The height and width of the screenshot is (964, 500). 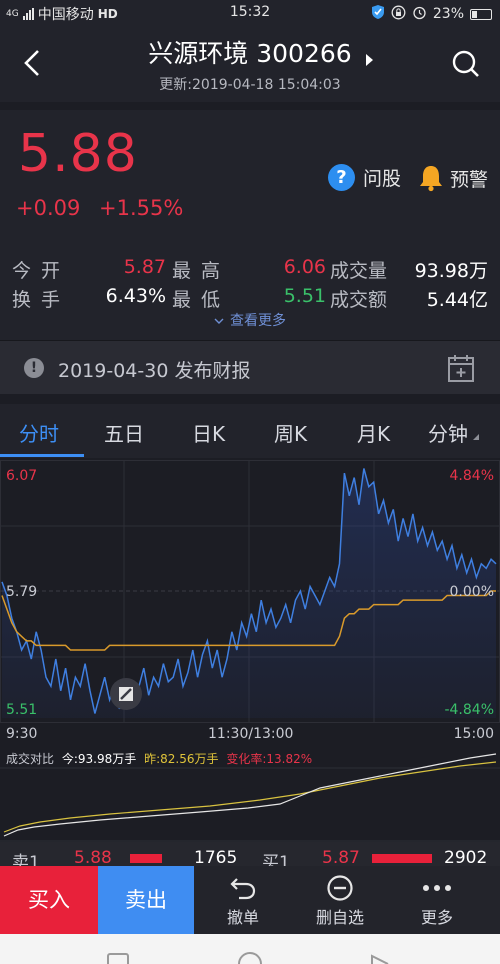 What do you see at coordinates (471, 592) in the screenshot?
I see `y-axis-mid-right: 0.00%` at bounding box center [471, 592].